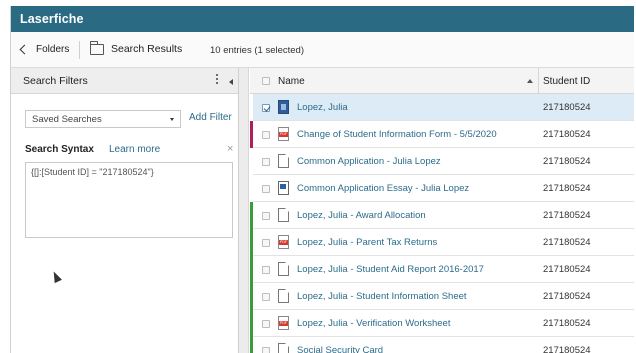 The image size is (636, 353). What do you see at coordinates (373, 323) in the screenshot?
I see `entry-name-link: Lopez, Julia - Verification Worksheet` at bounding box center [373, 323].